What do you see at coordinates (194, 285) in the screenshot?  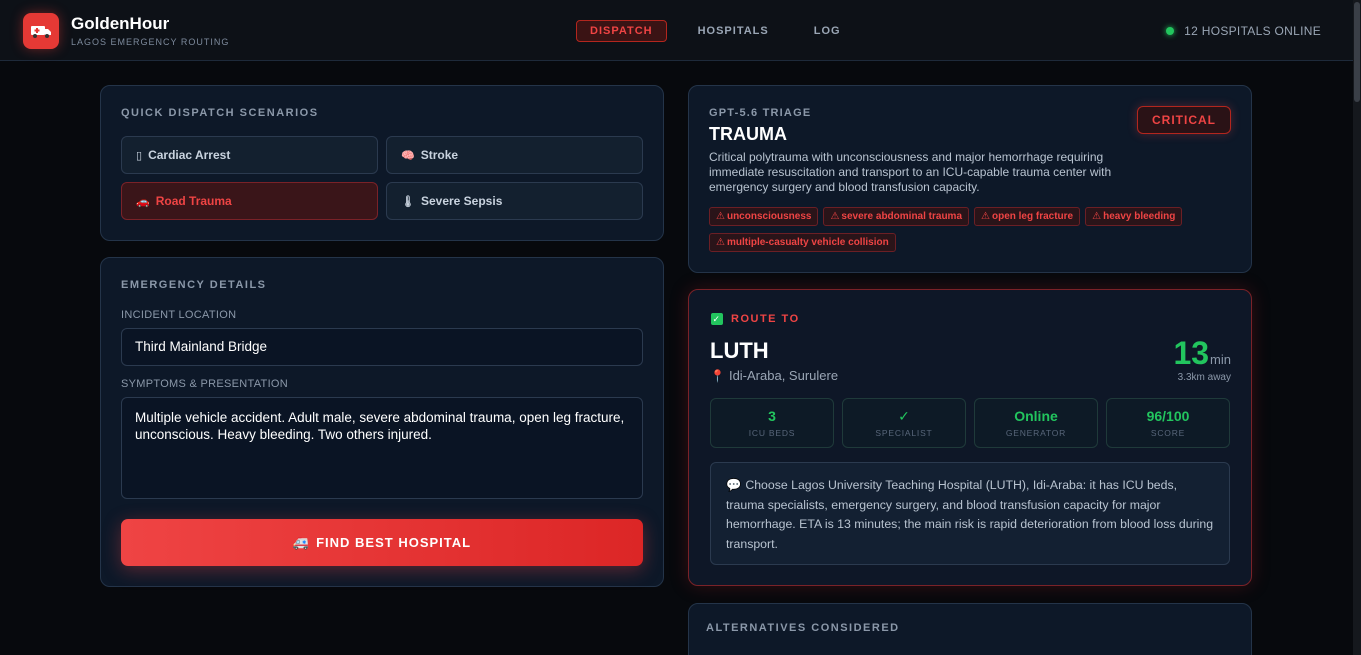 I see `emergency-details-title: EMERGENCY DETAILS` at bounding box center [194, 285].